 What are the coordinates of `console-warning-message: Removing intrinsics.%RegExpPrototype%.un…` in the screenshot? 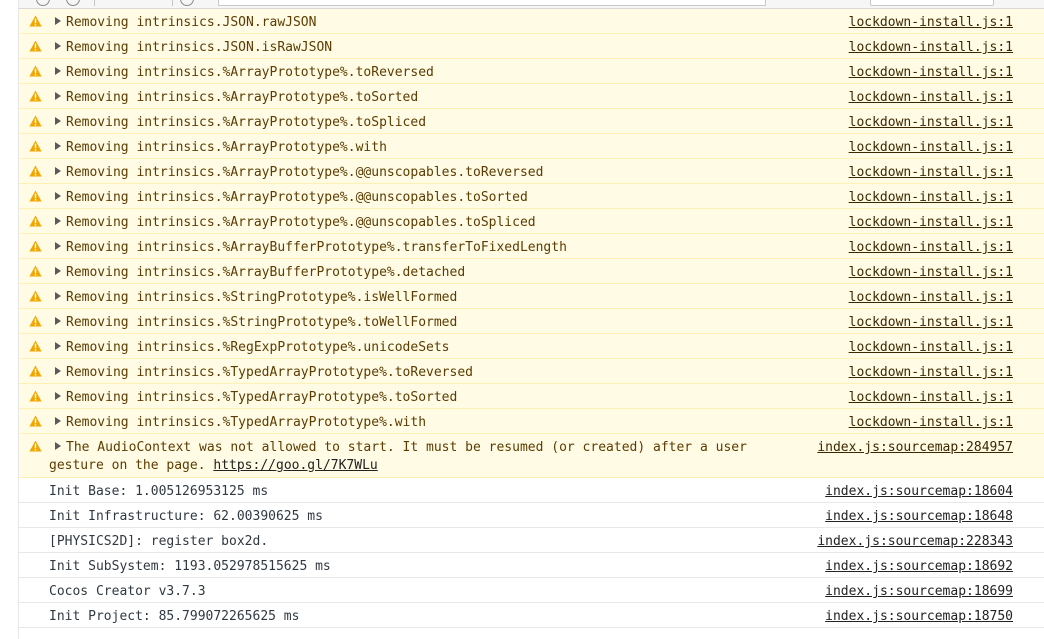 It's located at (531, 346).